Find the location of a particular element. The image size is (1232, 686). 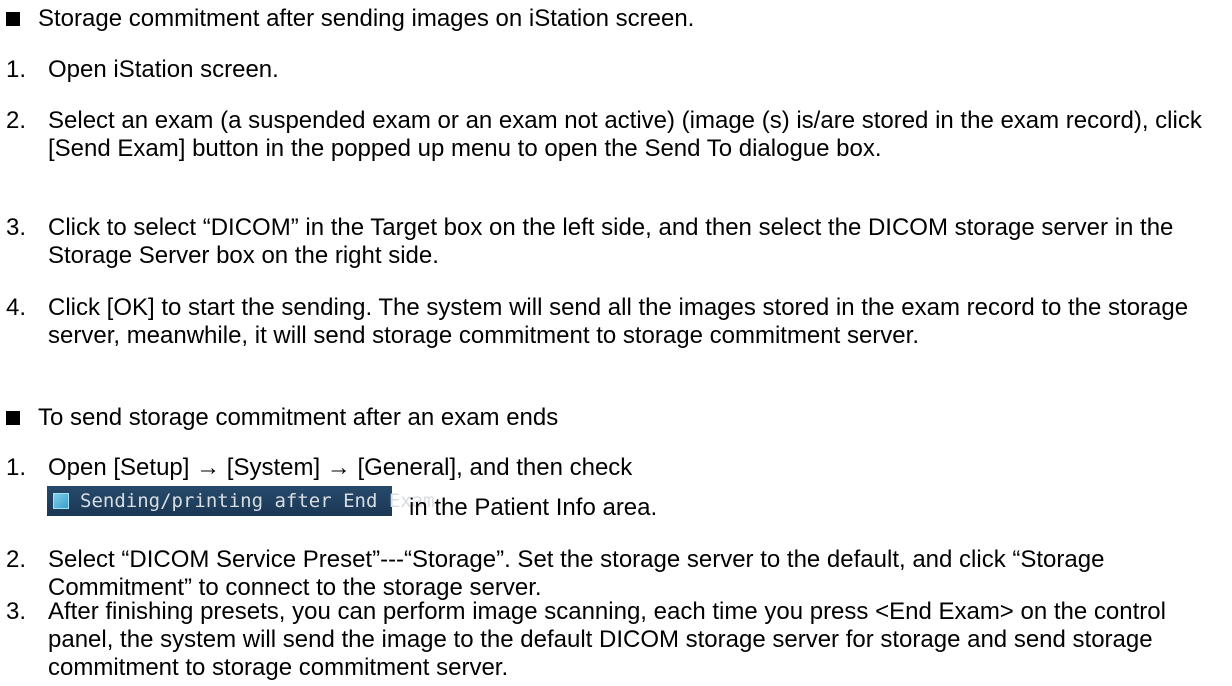

sending-printing-after-end-exam-checkbox: Sending/printing after End Exam is located at coordinates (241, 501).